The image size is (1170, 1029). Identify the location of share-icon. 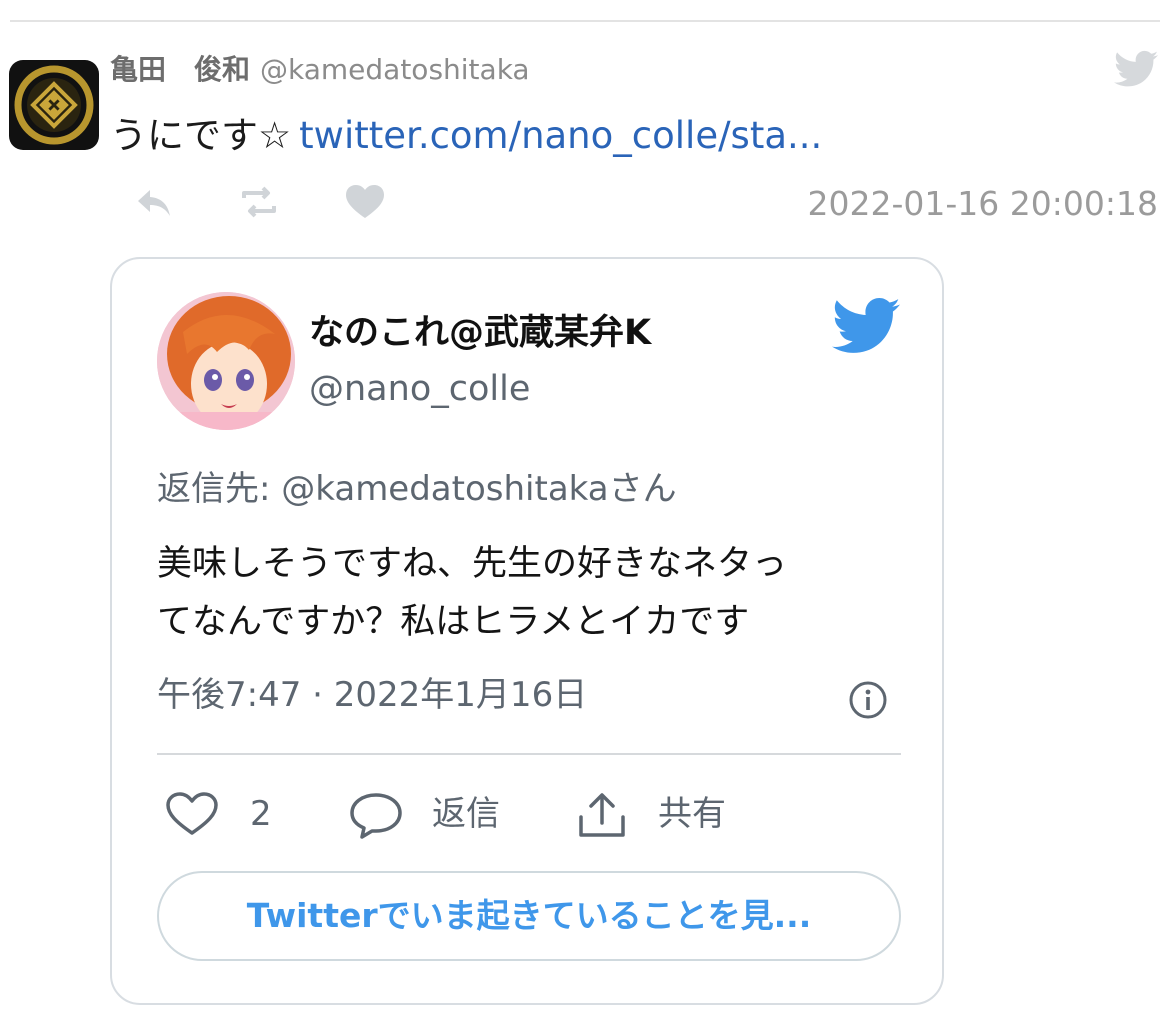
(602, 815).